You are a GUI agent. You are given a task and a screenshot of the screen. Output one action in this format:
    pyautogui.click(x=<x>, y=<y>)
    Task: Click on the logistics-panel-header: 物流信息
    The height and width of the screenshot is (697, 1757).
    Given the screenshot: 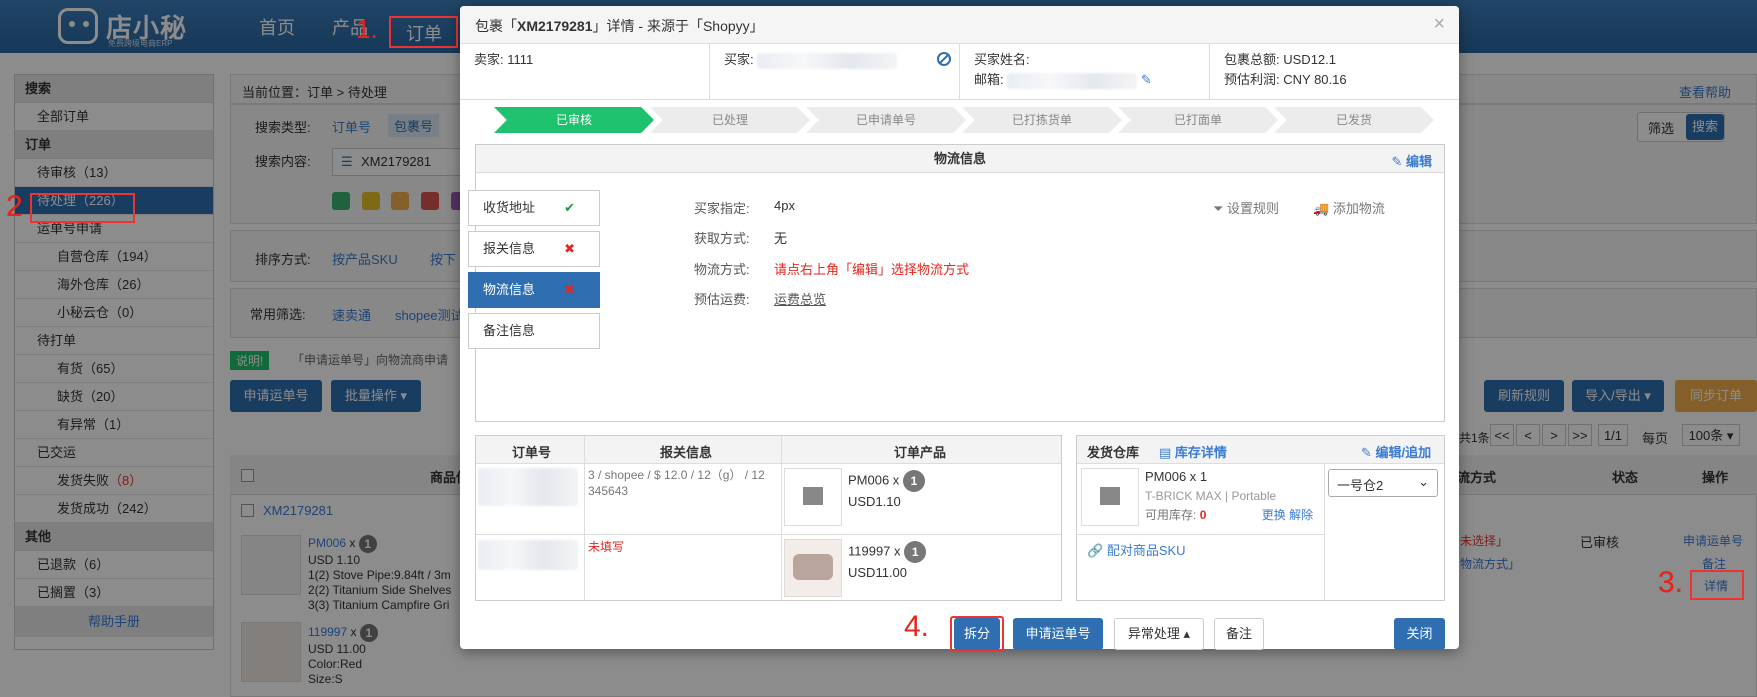 What is the action you would take?
    pyautogui.click(x=960, y=159)
    